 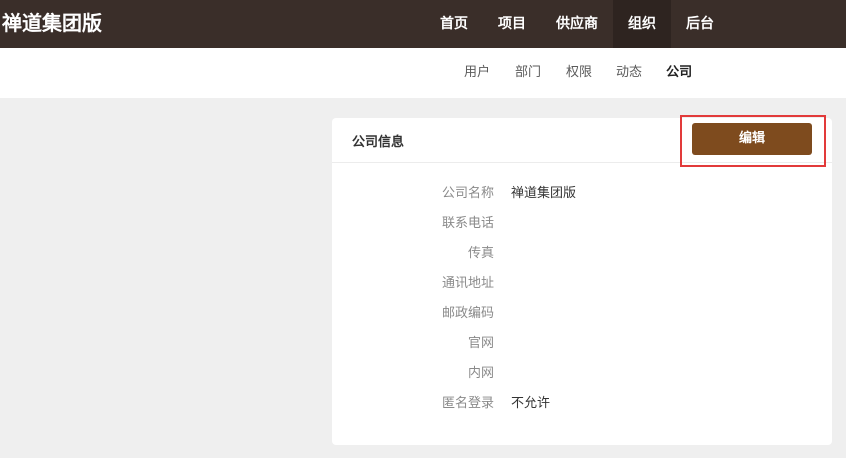 I want to click on subnav-item-users: 用户, so click(x=477, y=73).